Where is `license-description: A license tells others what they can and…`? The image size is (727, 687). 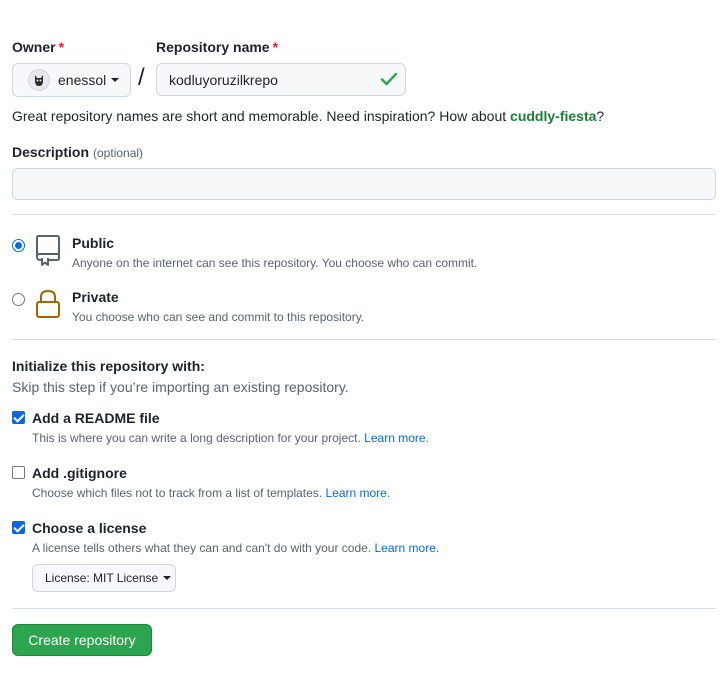 license-description: A license tells others what they can and… is located at coordinates (235, 548).